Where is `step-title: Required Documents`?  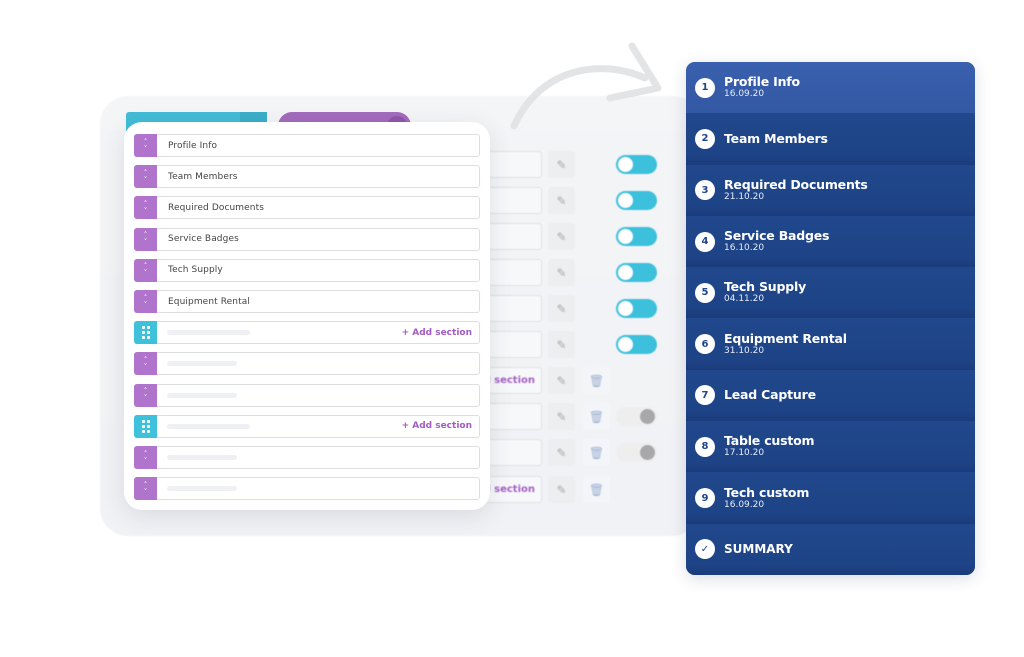 step-title: Required Documents is located at coordinates (796, 184).